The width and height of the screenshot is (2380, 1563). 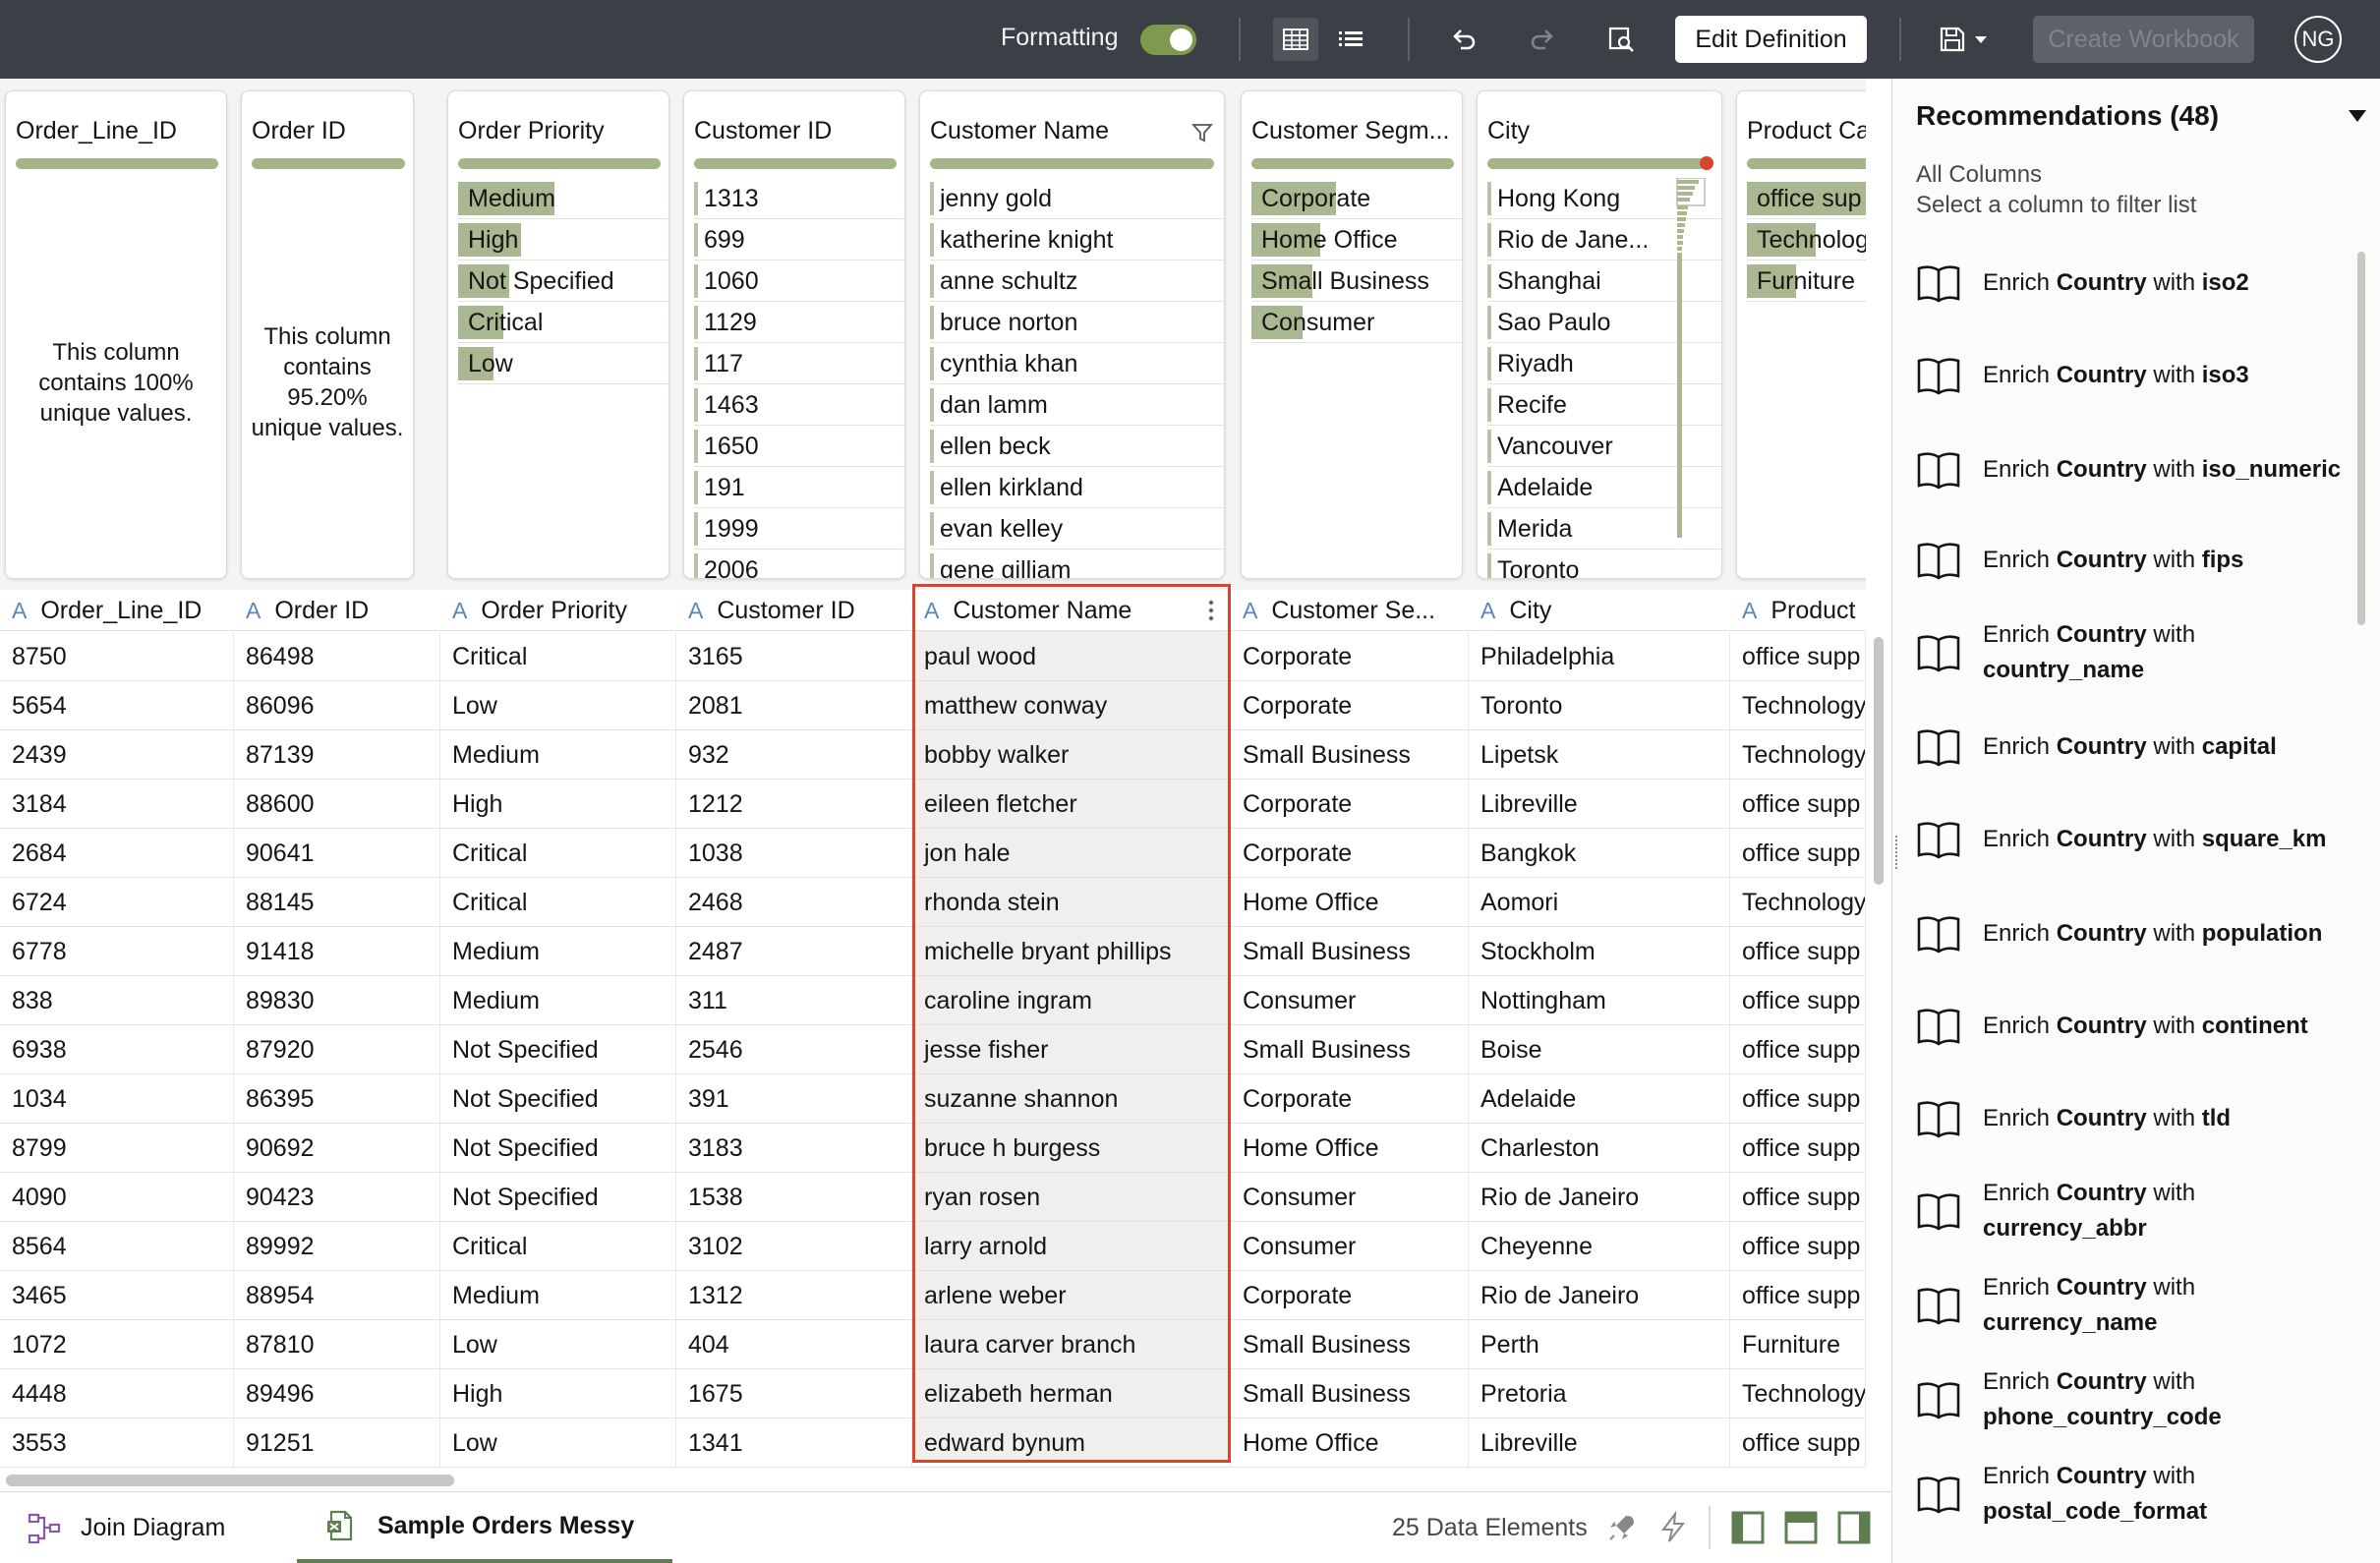 I want to click on value-bar-row: katherine knight, so click(x=1077, y=239).